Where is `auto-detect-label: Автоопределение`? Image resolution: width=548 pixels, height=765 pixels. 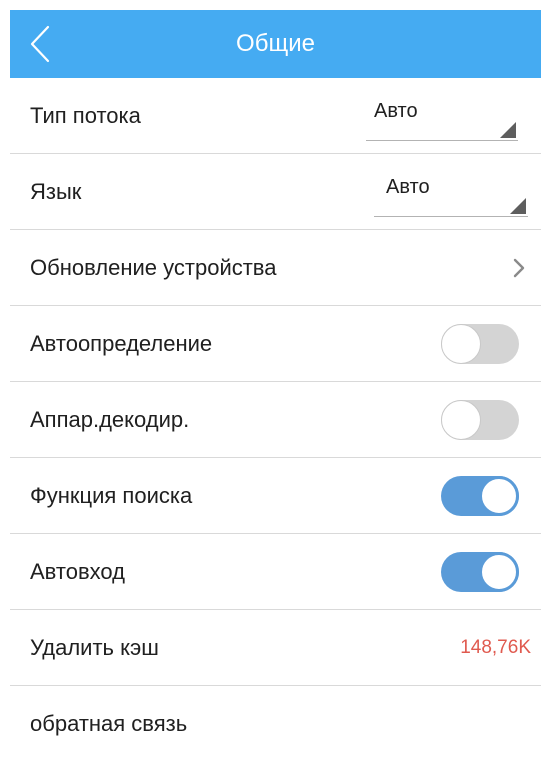
auto-detect-label: Автоопределение is located at coordinates (121, 343).